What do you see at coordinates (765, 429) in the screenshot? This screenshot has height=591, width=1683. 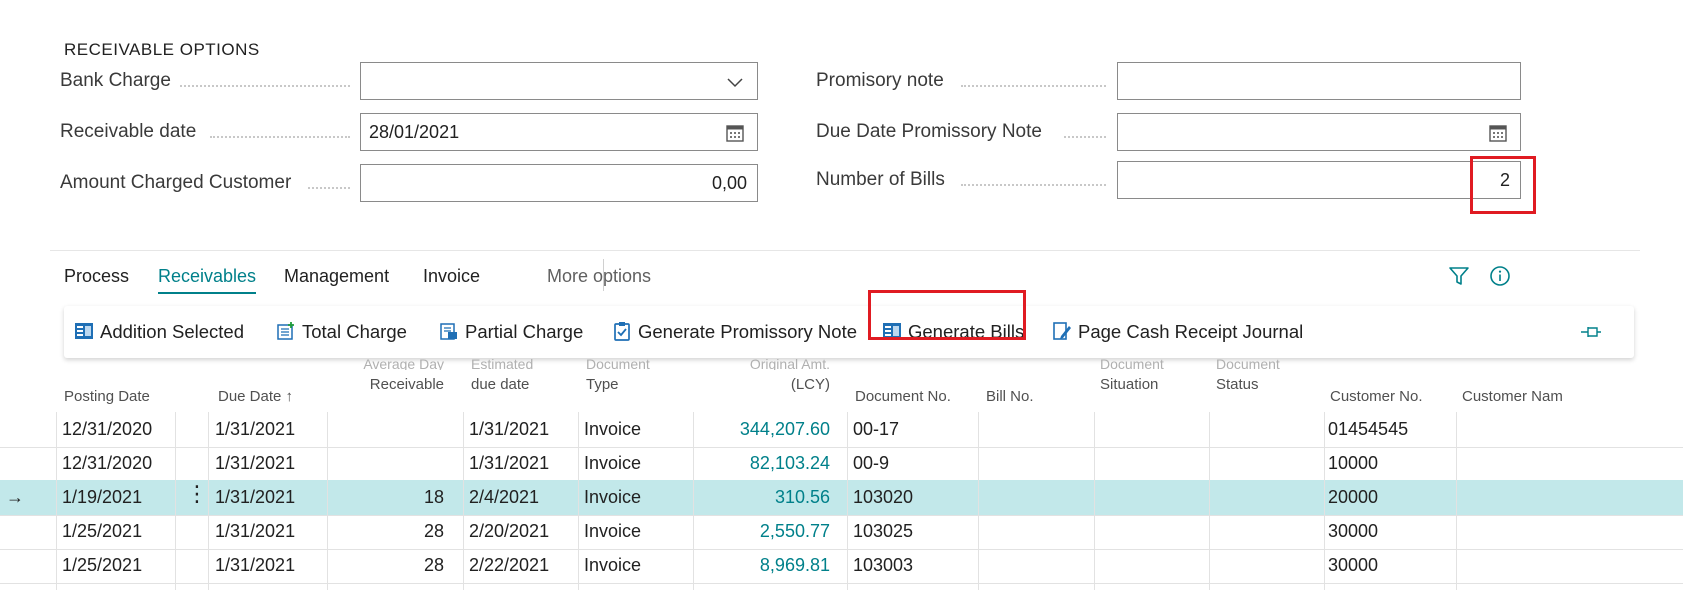 I see `original-amount-link: 344,207.60` at bounding box center [765, 429].